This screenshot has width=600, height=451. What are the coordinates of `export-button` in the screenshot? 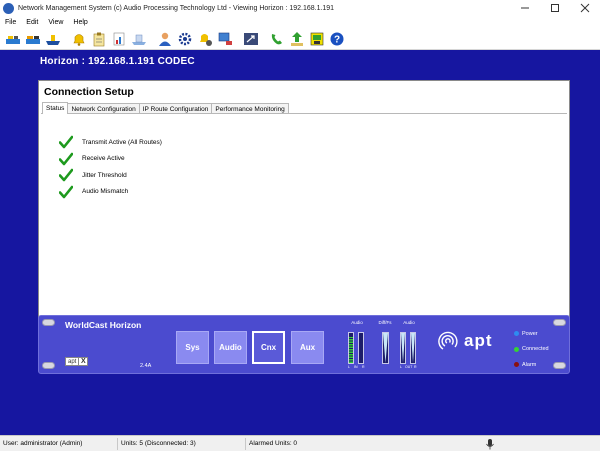 It's located at (250, 38).